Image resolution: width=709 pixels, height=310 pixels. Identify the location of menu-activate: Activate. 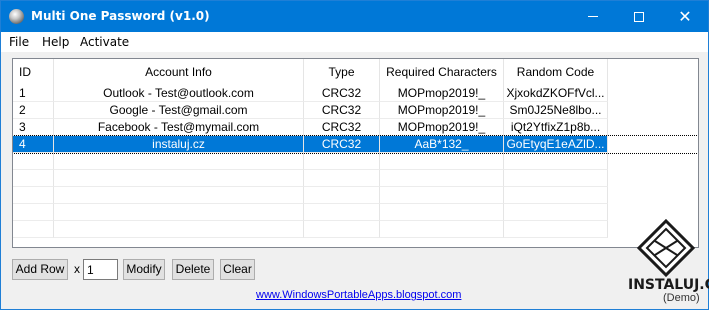
(104, 42).